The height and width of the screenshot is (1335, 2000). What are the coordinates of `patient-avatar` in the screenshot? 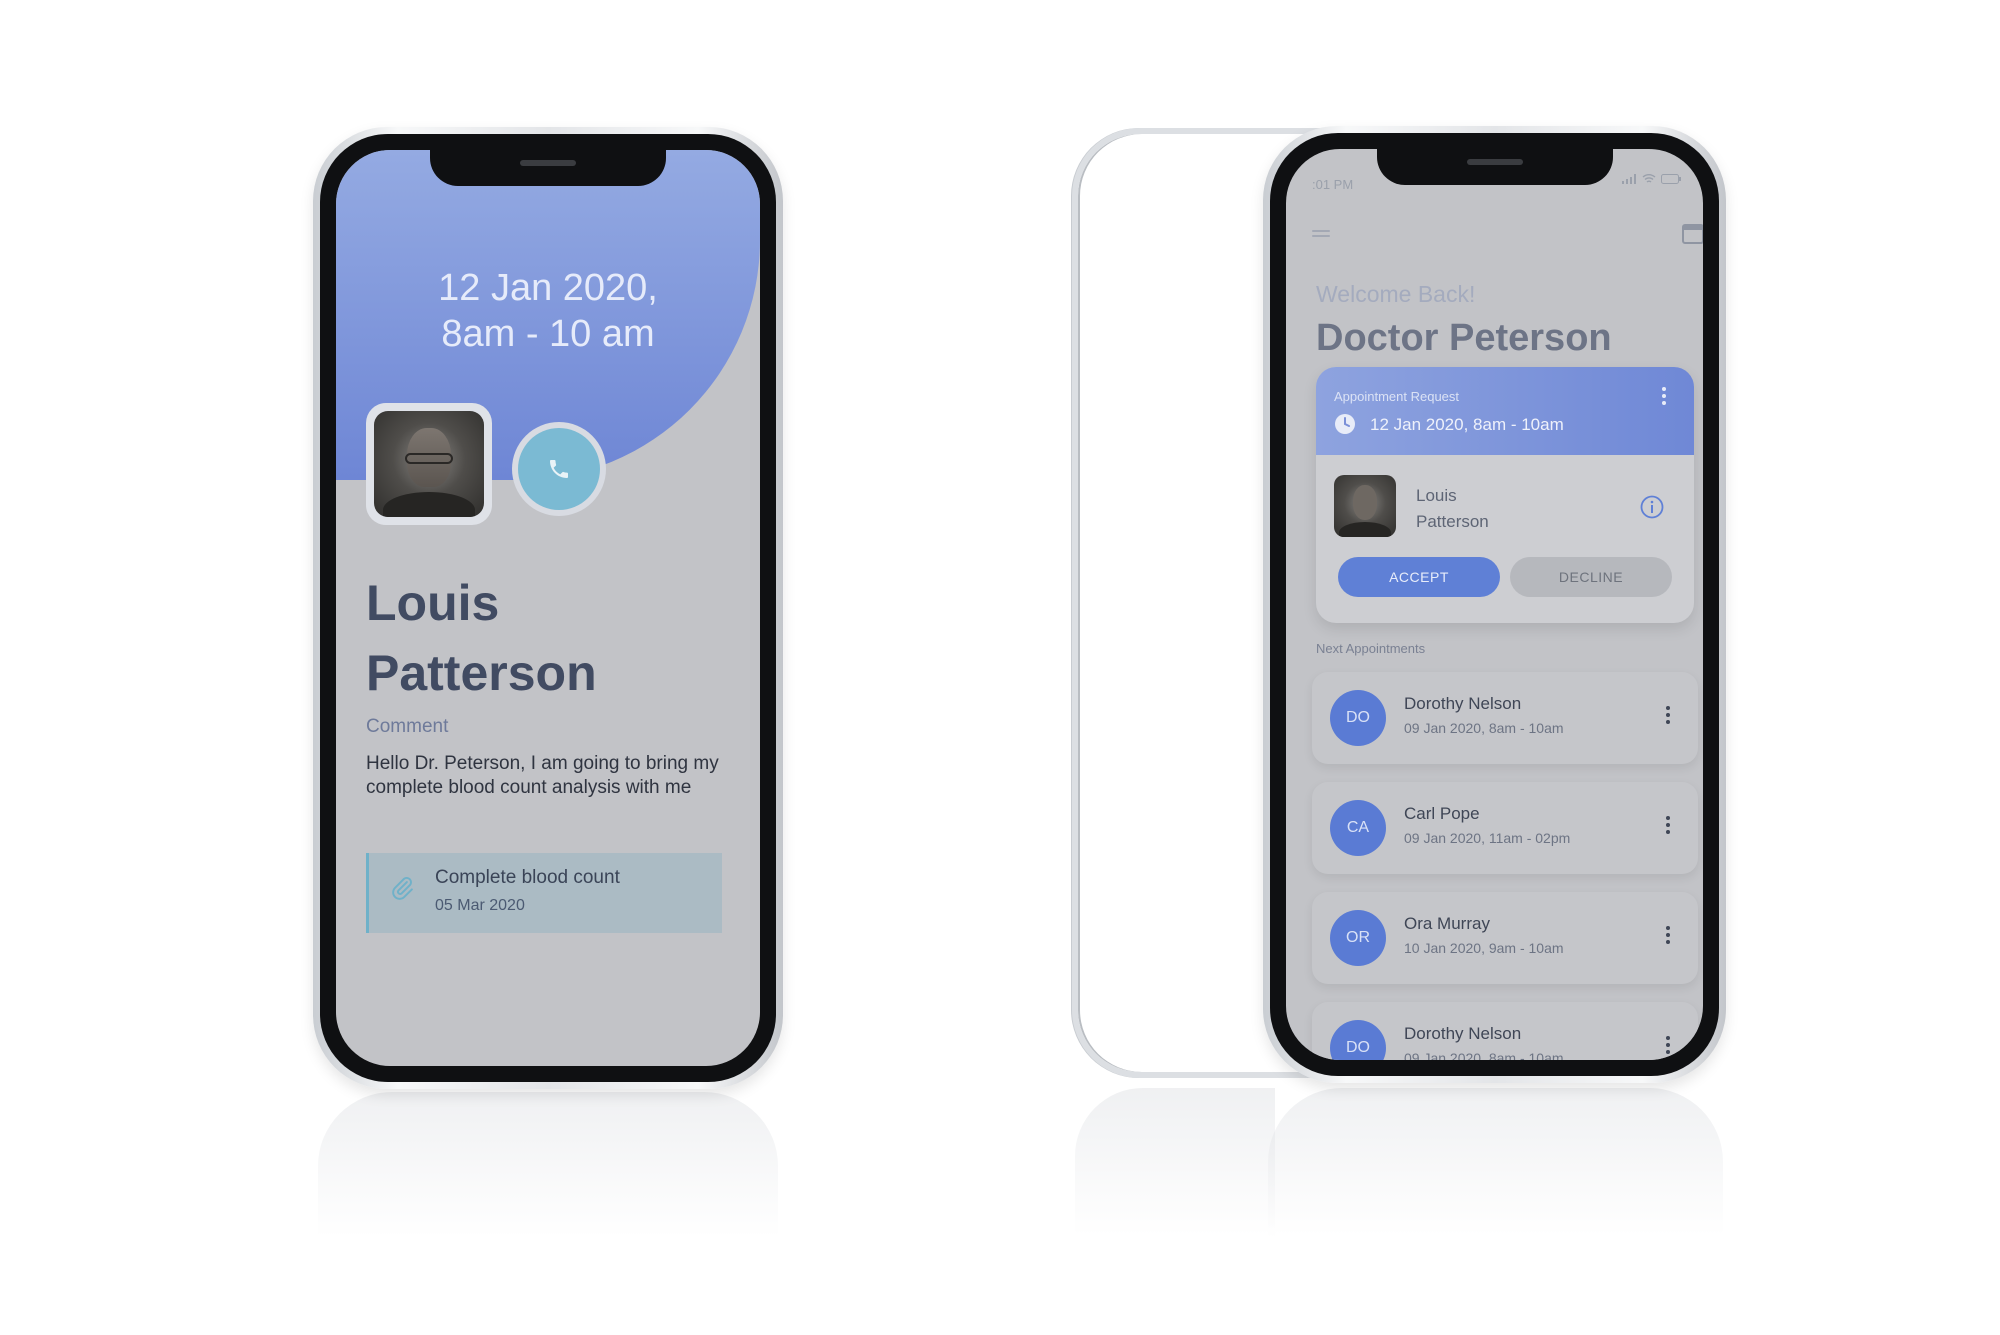 It's located at (429, 464).